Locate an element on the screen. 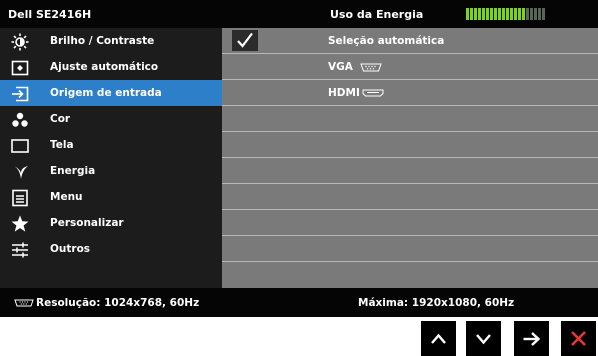 The height and width of the screenshot is (356, 598). star-icon is located at coordinates (20, 223).